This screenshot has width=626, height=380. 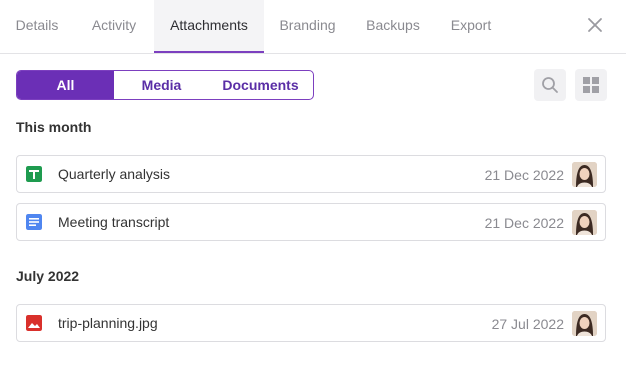 I want to click on section-title: July 2022, so click(x=48, y=276).